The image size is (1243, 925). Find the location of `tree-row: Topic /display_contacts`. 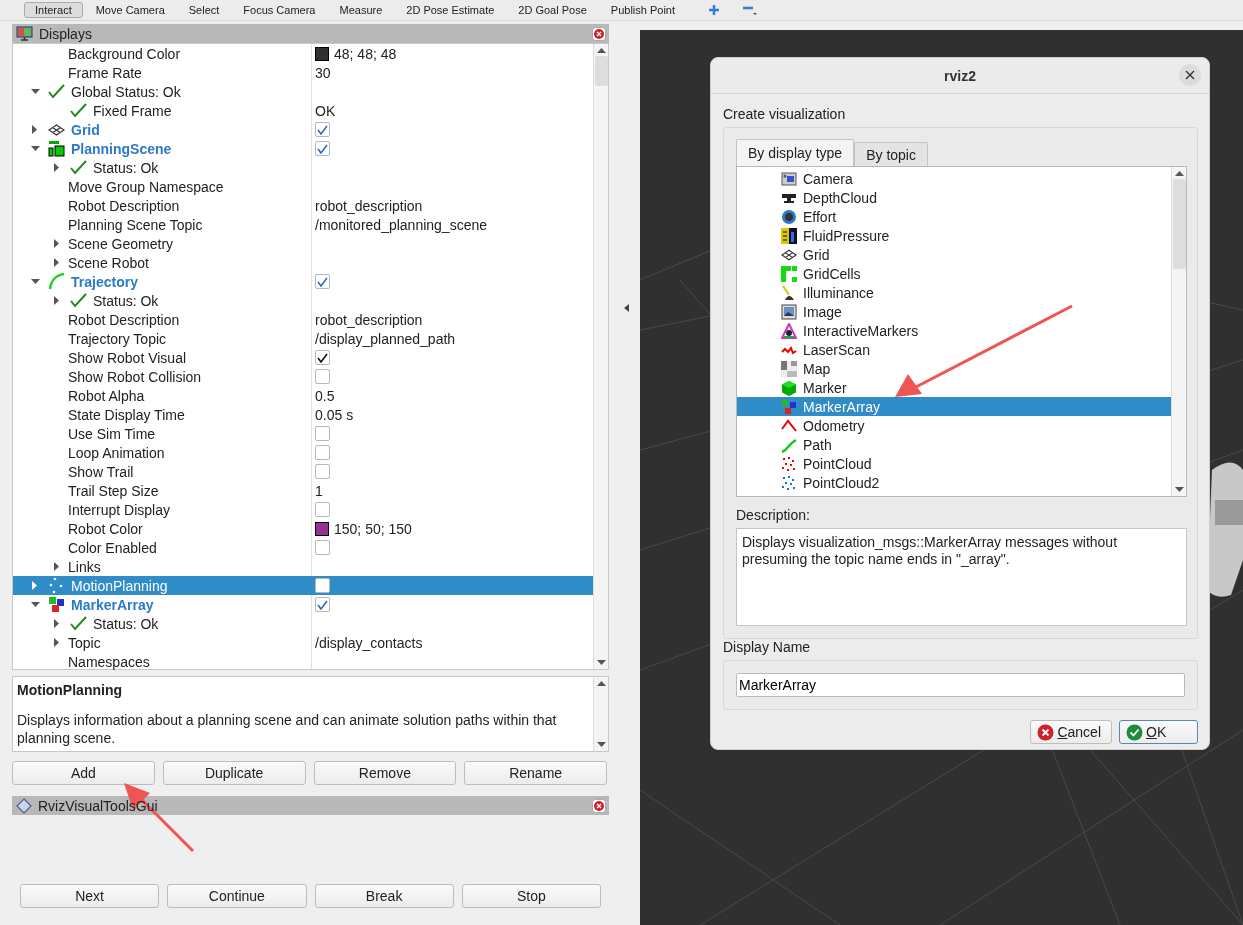

tree-row: Topic /display_contacts is located at coordinates (303, 642).